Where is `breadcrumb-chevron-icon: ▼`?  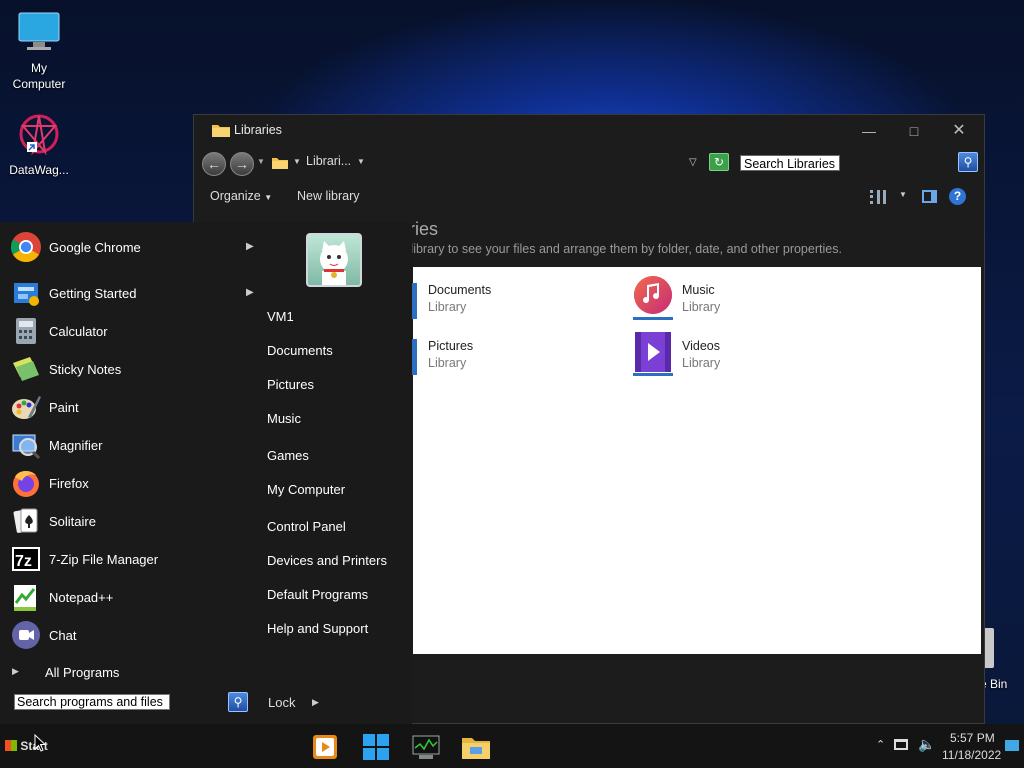
breadcrumb-chevron-icon: ▼ is located at coordinates (297, 161).